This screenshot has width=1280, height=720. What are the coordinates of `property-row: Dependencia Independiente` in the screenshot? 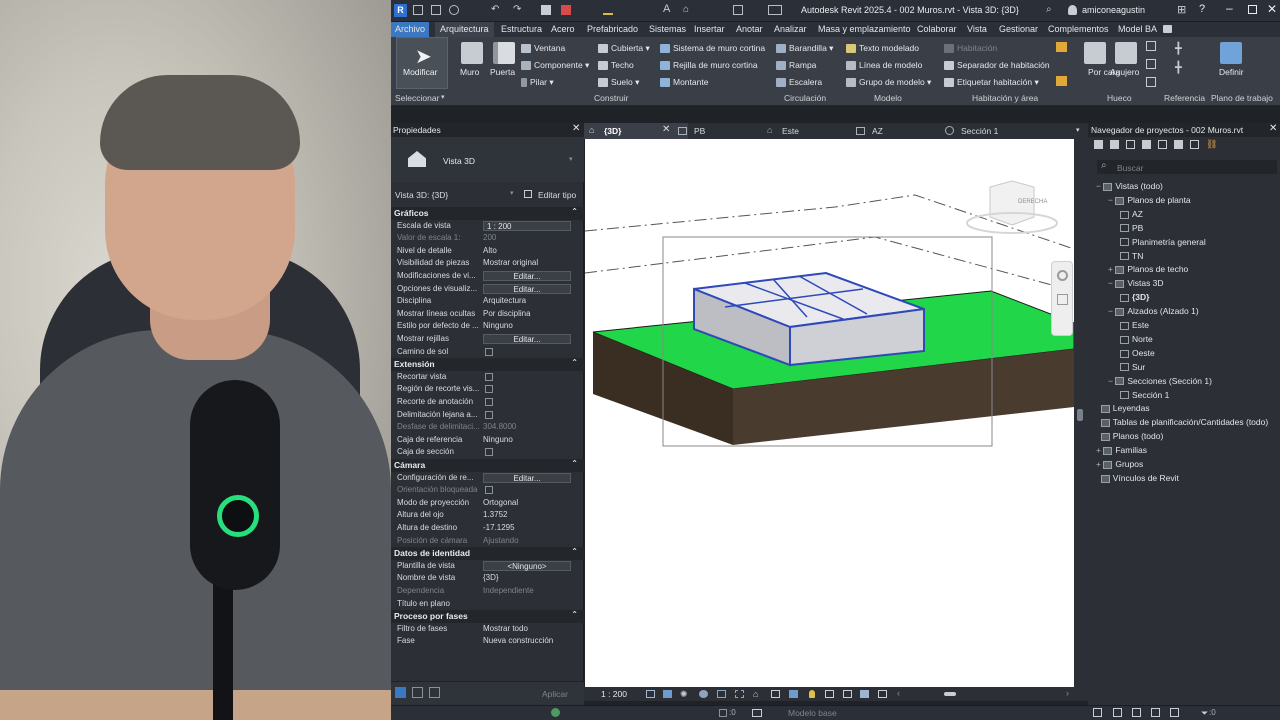 It's located at (487, 591).